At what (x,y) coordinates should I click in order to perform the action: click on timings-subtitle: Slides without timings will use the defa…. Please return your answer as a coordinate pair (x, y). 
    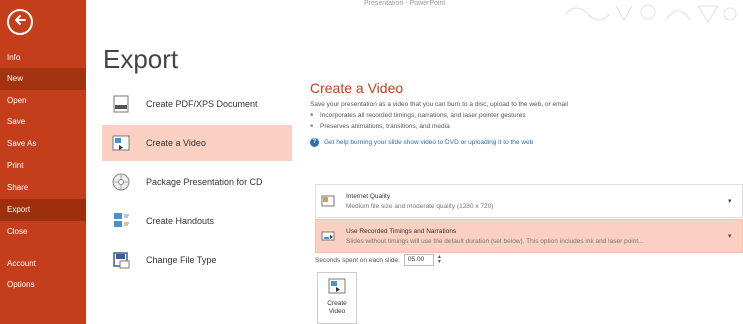
    Looking at the image, I should click on (495, 241).